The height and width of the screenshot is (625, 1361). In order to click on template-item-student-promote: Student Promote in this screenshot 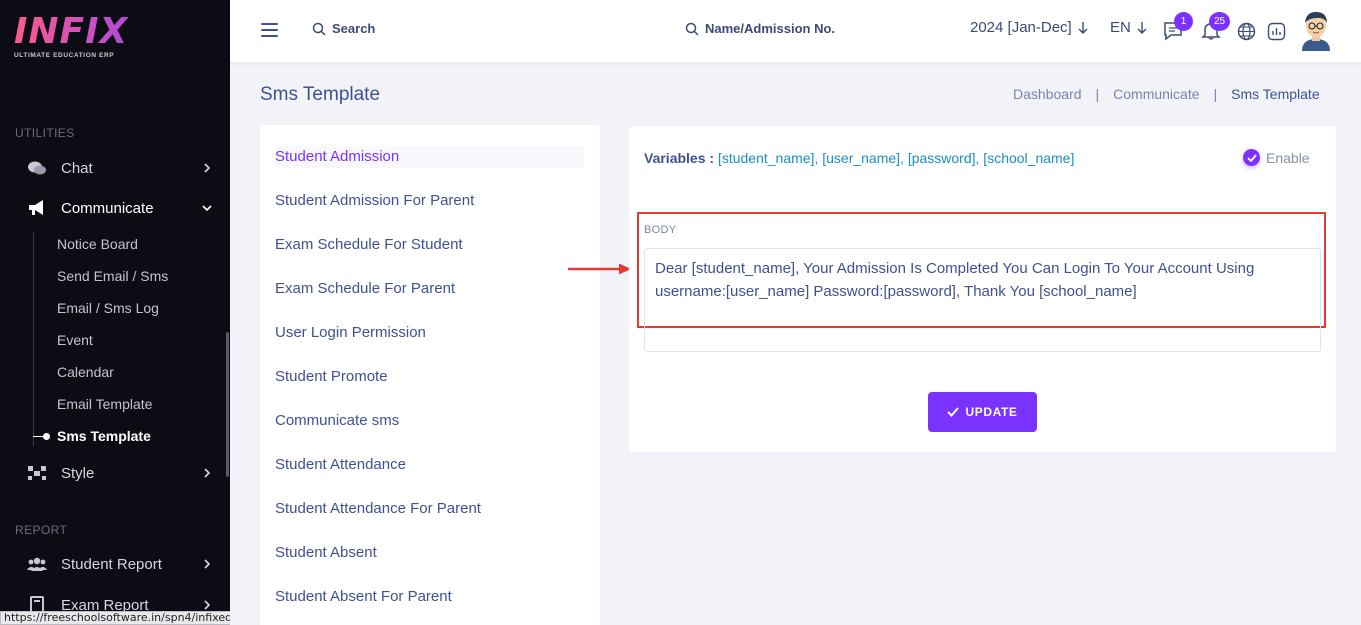, I will do `click(331, 377)`.